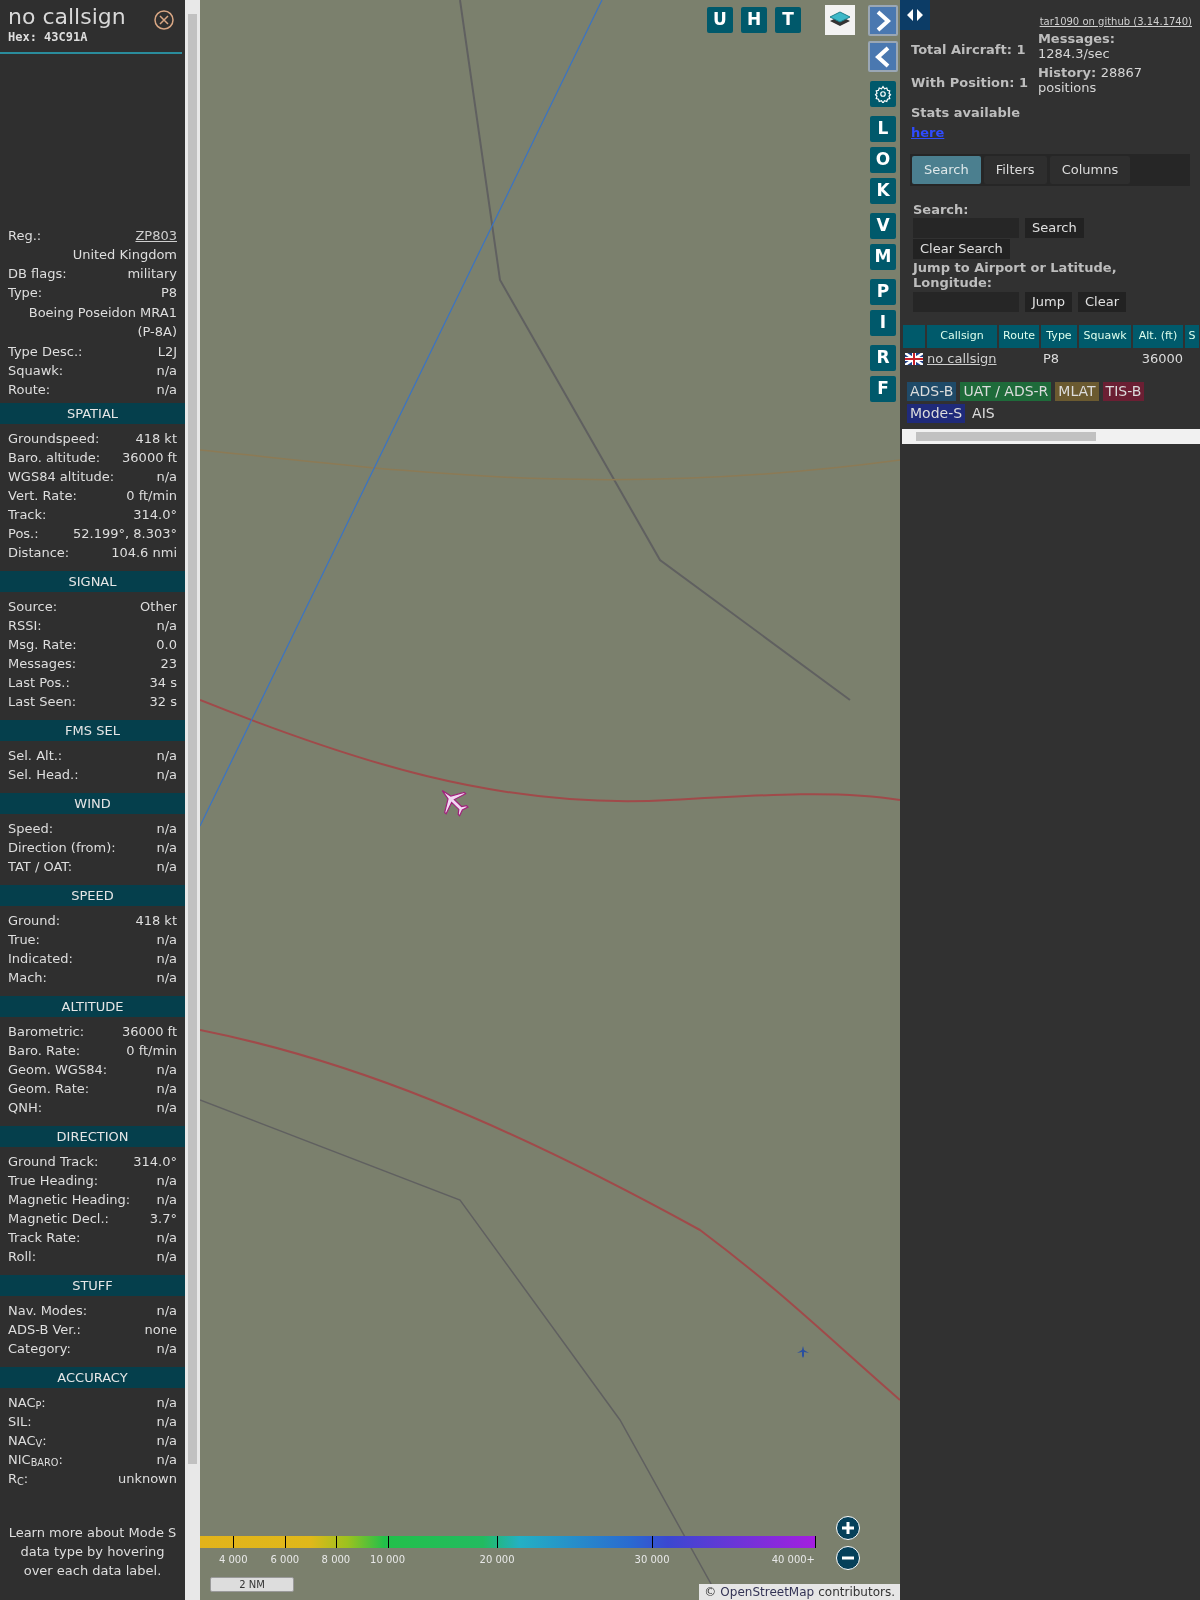 The height and width of the screenshot is (1600, 1200). What do you see at coordinates (53, 1180) in the screenshot?
I see `field-label: True Heading:` at bounding box center [53, 1180].